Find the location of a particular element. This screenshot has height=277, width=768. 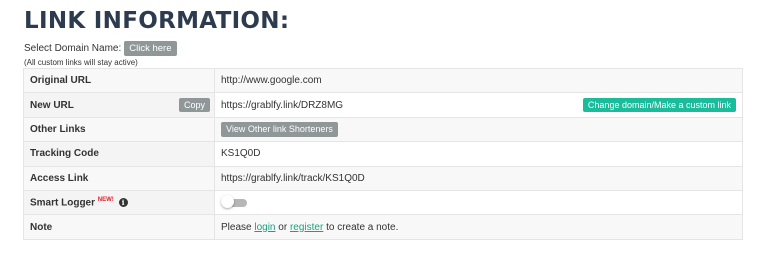

note-label: Note is located at coordinates (119, 227).